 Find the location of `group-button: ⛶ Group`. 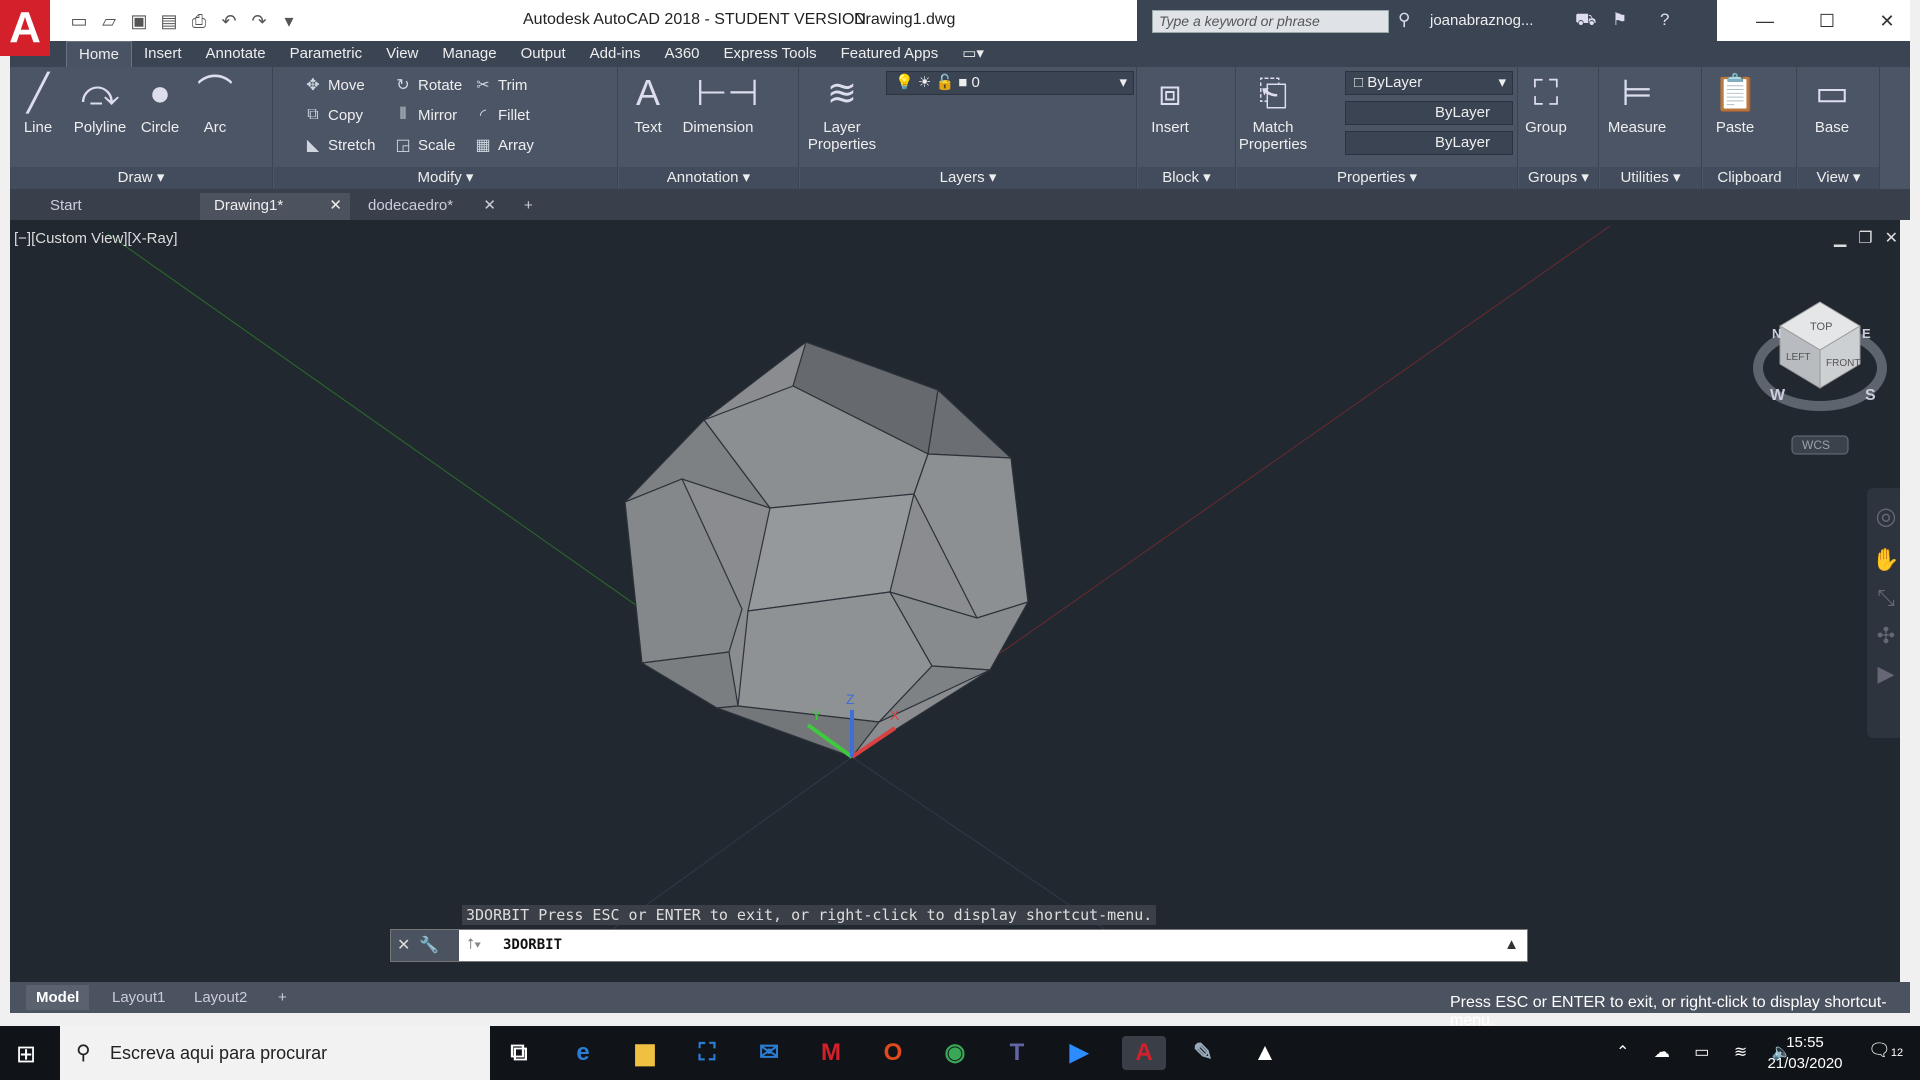

group-button: ⛶ Group is located at coordinates (1546, 103).